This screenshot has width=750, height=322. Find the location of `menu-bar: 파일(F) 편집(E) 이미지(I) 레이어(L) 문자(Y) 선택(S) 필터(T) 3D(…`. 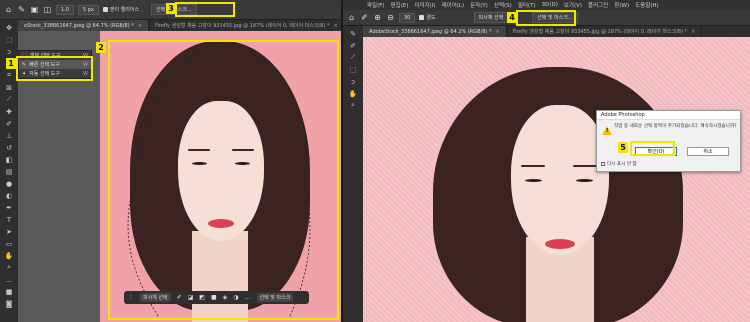

menu-bar: 파일(F) 편집(E) 이미지(I) 레이어(L) 문자(Y) 선택(S) 필터(T) 3D(… is located at coordinates (546, 5).